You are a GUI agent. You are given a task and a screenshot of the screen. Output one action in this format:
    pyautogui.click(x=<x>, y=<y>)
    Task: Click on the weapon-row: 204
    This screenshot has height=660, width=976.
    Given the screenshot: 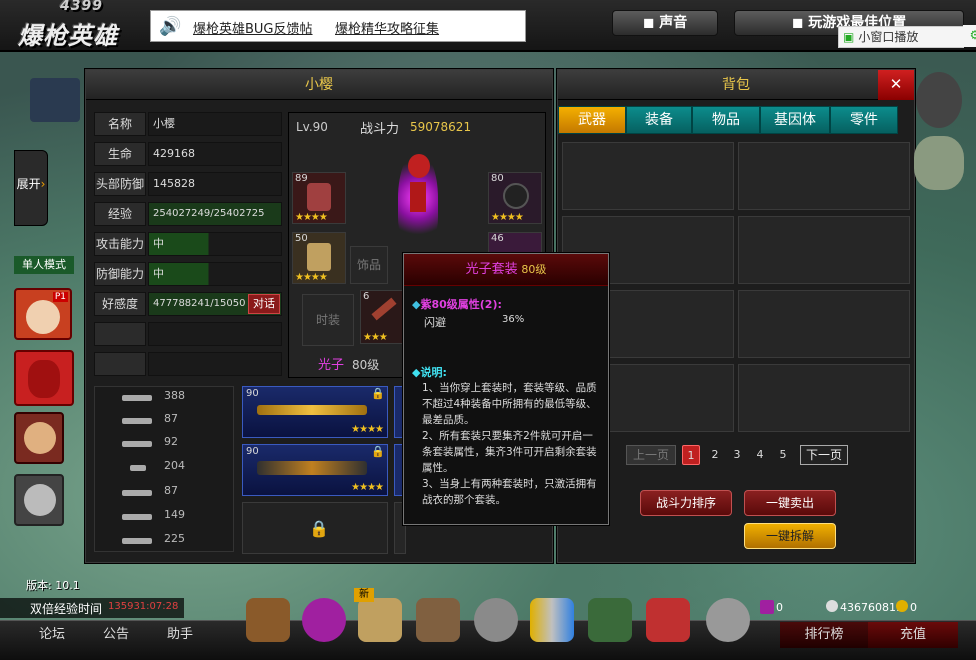 What is the action you would take?
    pyautogui.click(x=150, y=468)
    